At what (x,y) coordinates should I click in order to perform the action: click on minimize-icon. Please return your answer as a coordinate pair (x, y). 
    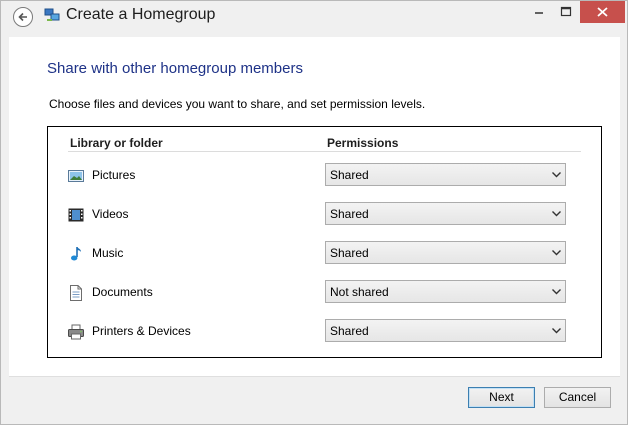
    Looking at the image, I should click on (539, 13).